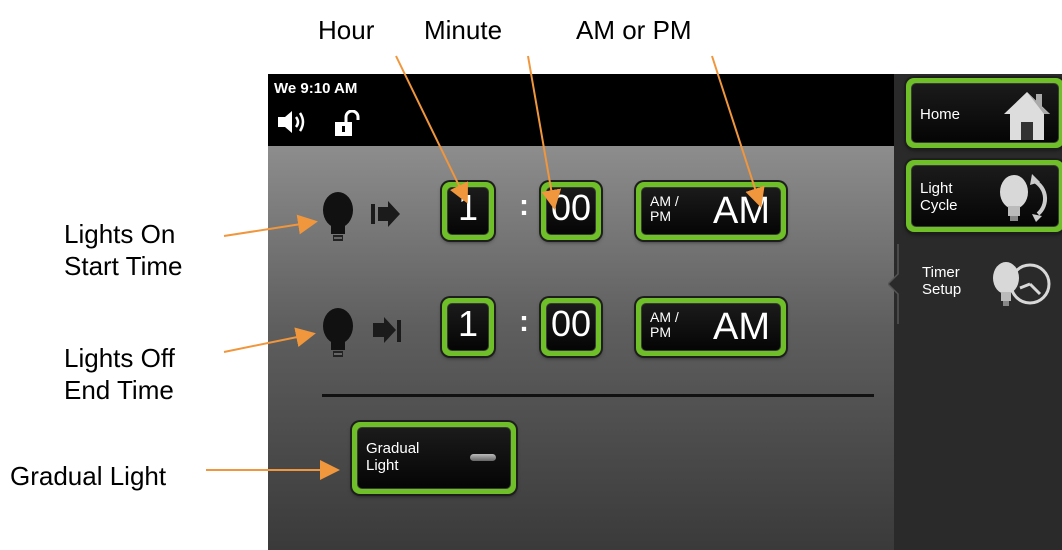 This screenshot has width=1062, height=550. What do you see at coordinates (120, 234) in the screenshot?
I see `callout-lights-on-line1: Lights On` at bounding box center [120, 234].